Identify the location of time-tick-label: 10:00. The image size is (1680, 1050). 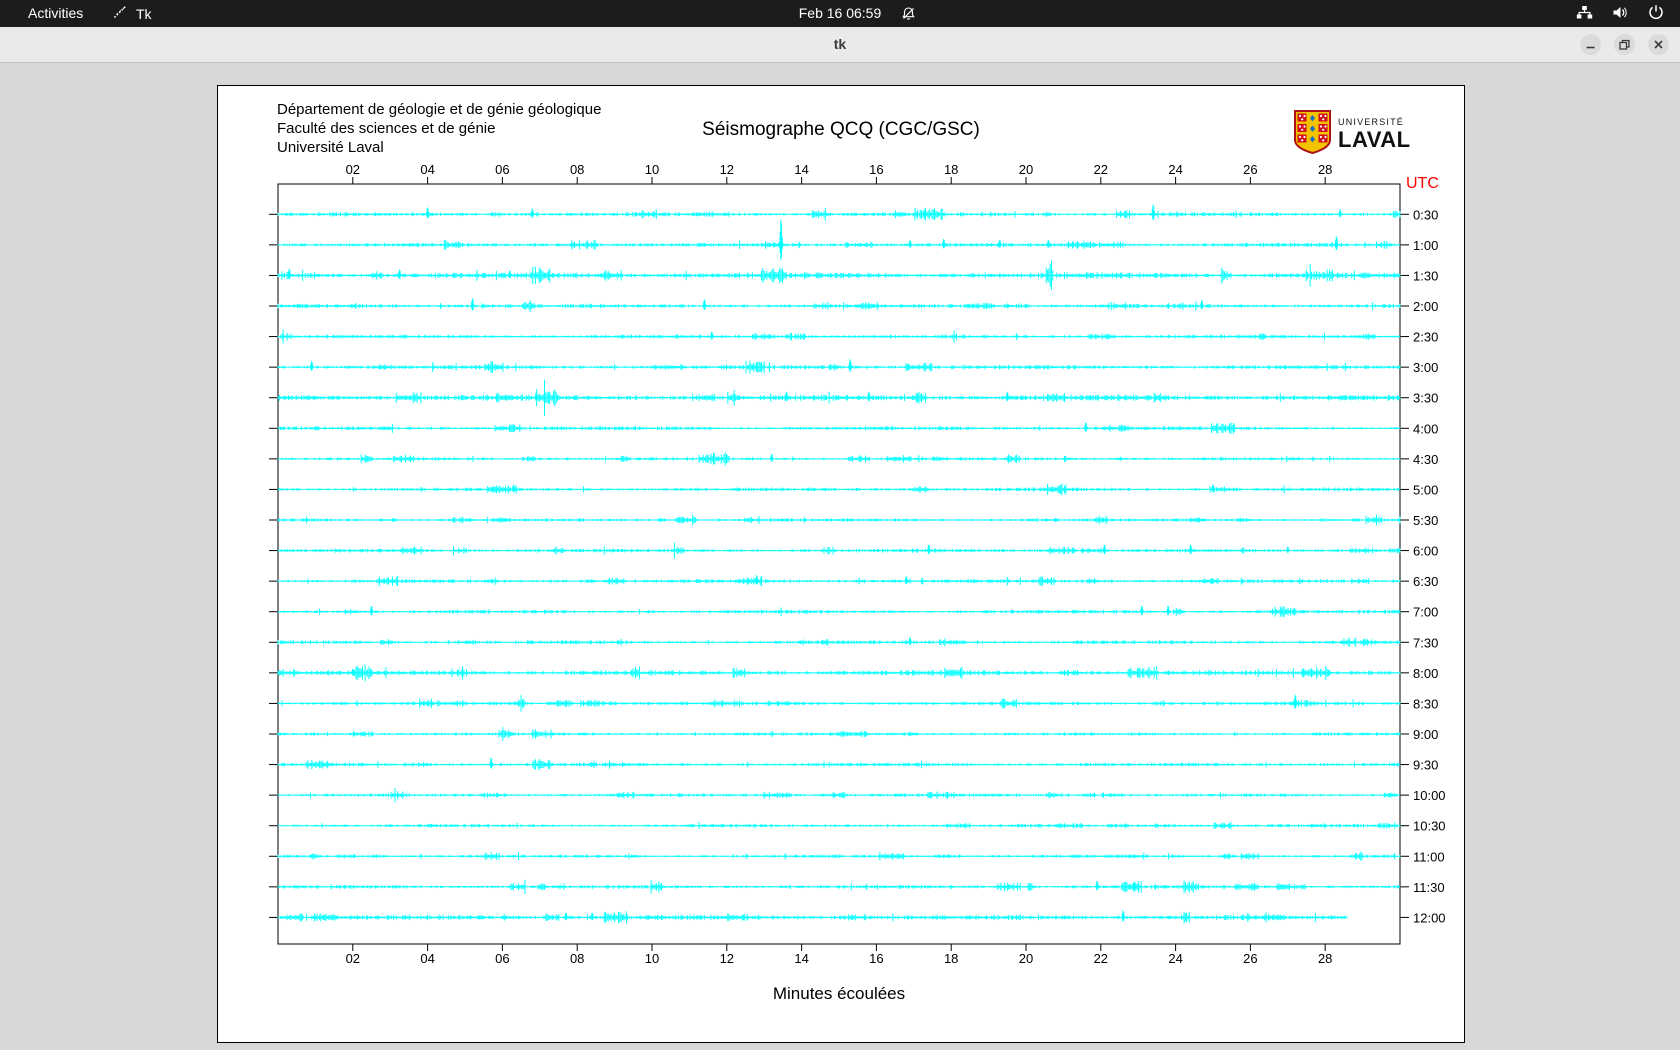
(1429, 795).